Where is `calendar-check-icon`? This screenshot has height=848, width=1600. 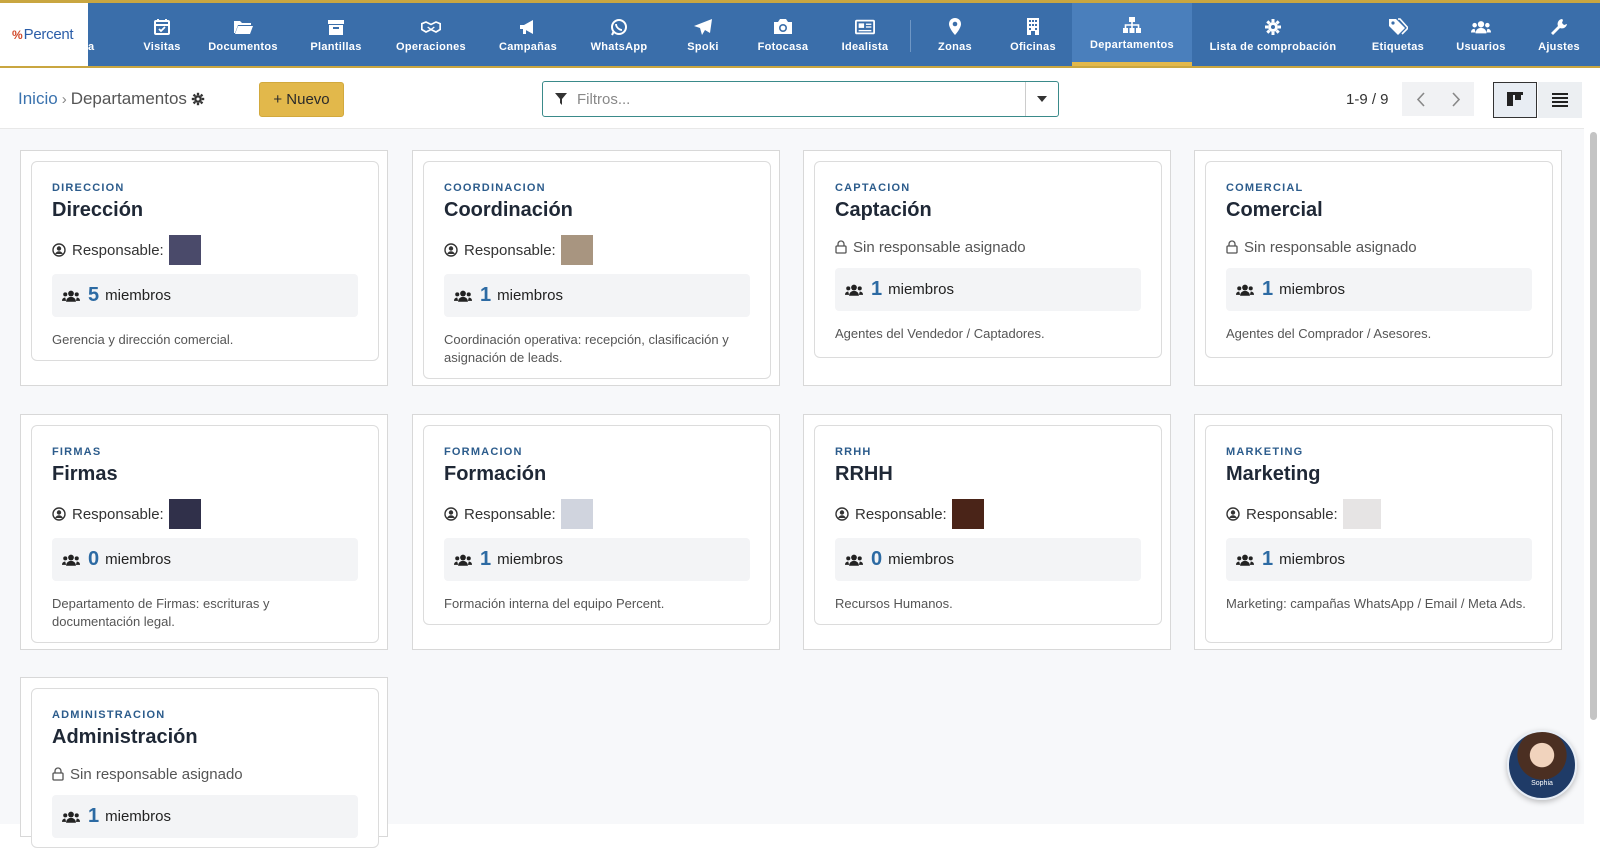 calendar-check-icon is located at coordinates (162, 27).